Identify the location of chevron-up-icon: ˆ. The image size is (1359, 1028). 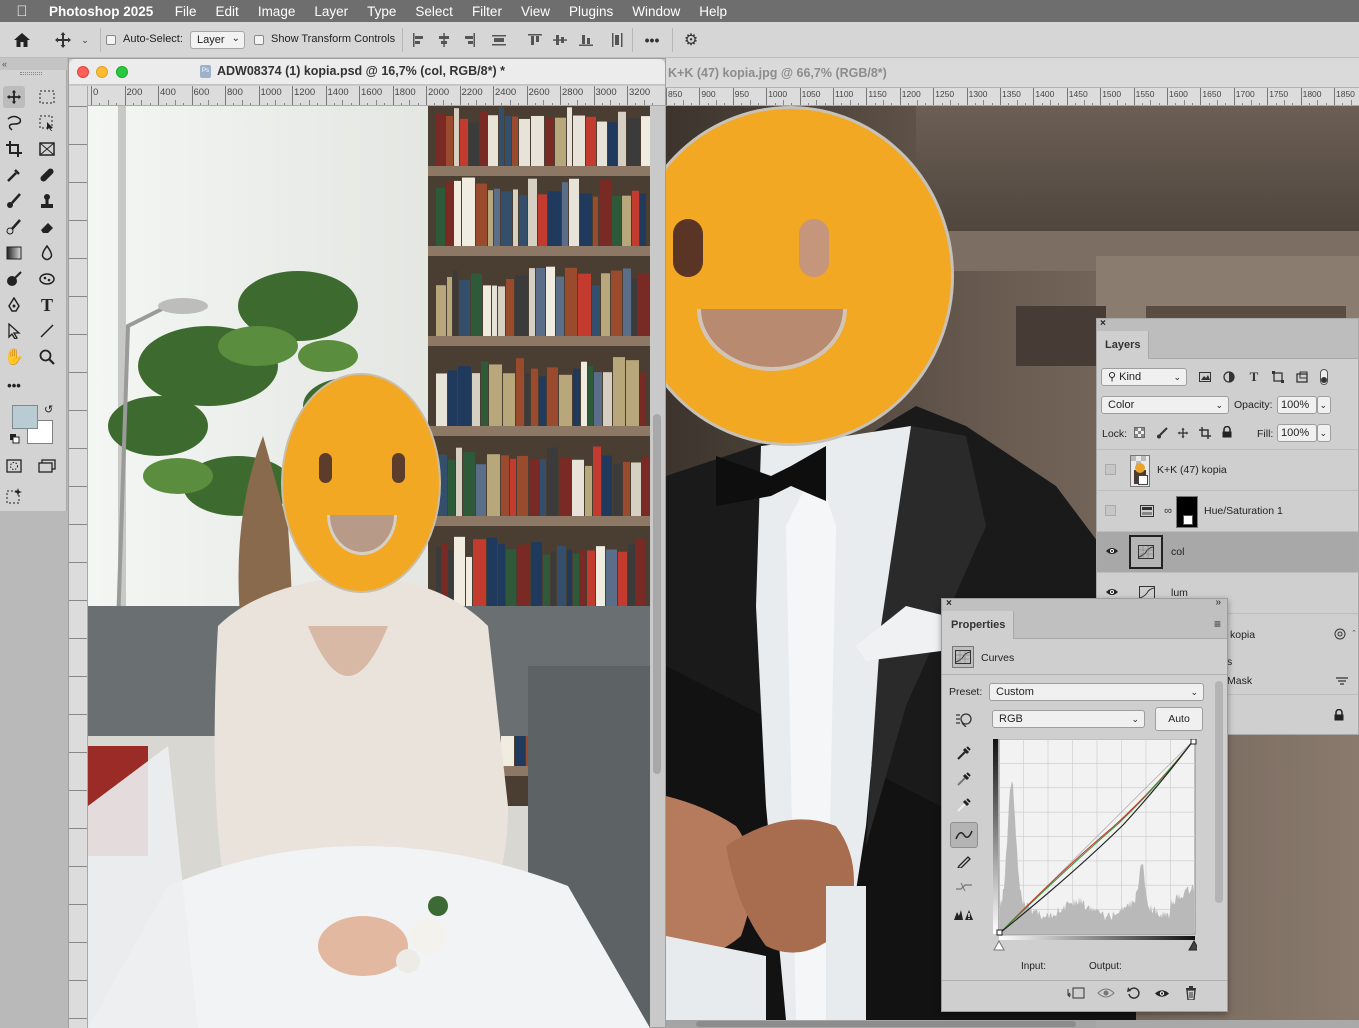
(1354, 634).